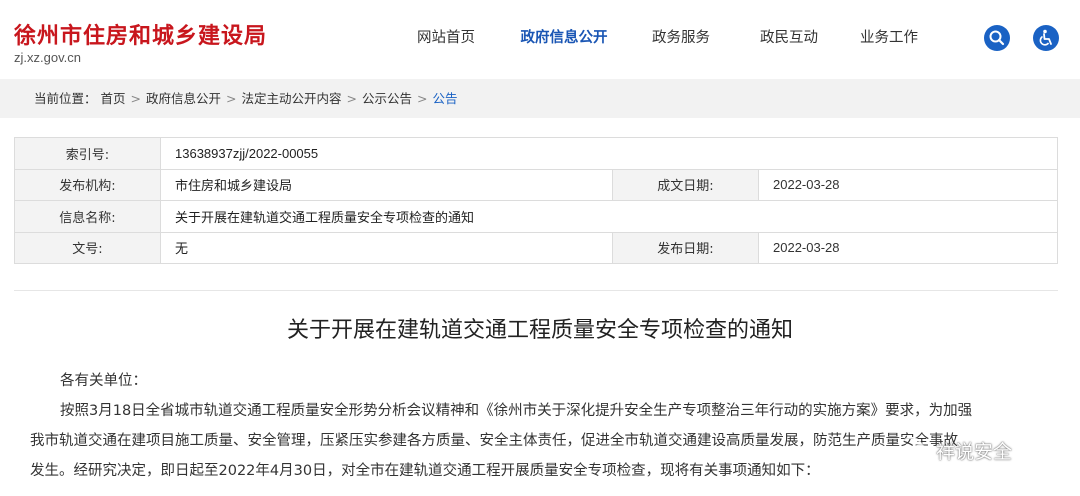 This screenshot has width=1080, height=496. I want to click on breadcrumb-gov-info: 政府信息公开, so click(183, 98).